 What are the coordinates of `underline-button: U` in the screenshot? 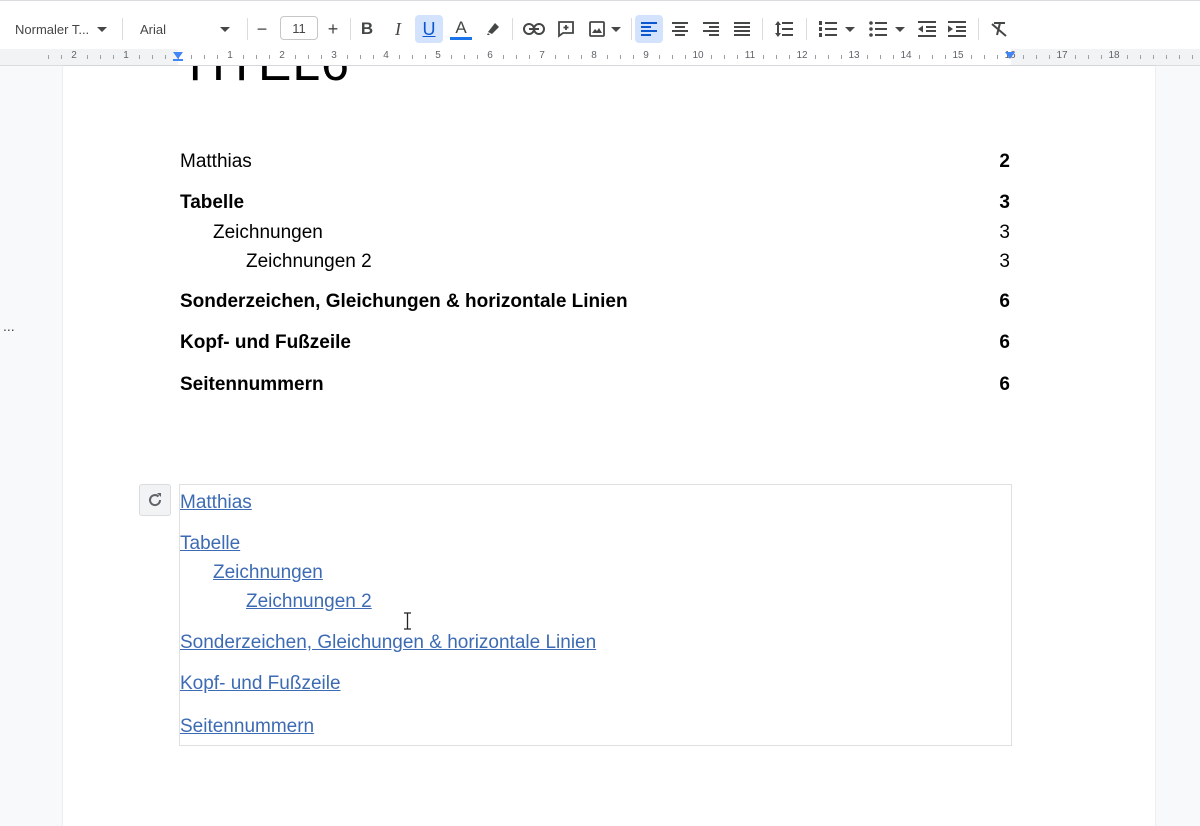 It's located at (429, 29).